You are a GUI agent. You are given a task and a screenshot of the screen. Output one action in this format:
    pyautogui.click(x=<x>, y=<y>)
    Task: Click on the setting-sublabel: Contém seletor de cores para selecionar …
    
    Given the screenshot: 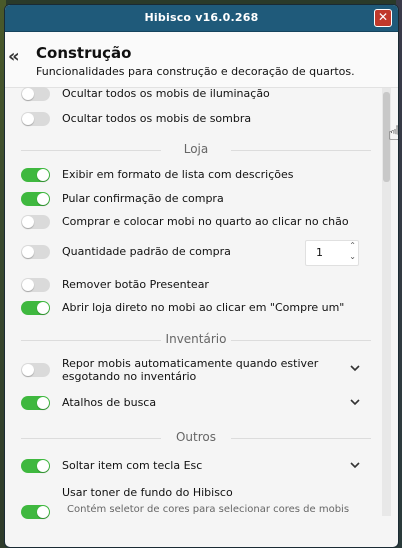 What is the action you would take?
    pyautogui.click(x=208, y=509)
    